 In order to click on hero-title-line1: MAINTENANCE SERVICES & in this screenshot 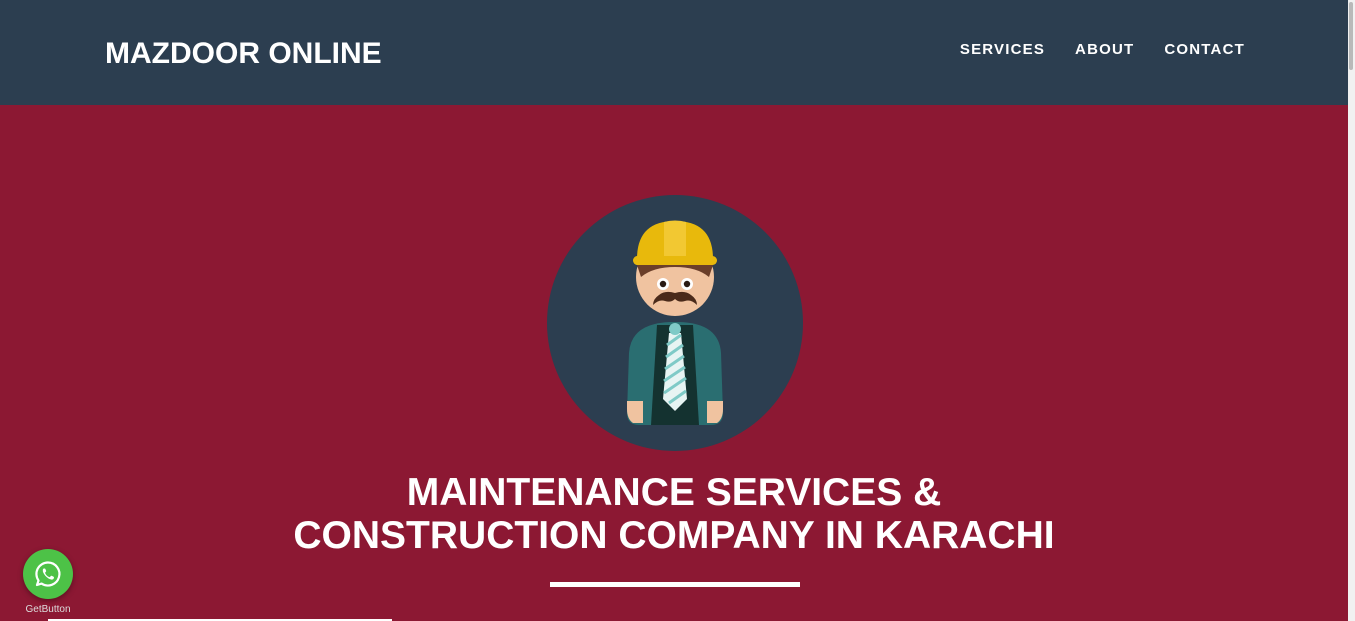, I will do `click(674, 492)`.